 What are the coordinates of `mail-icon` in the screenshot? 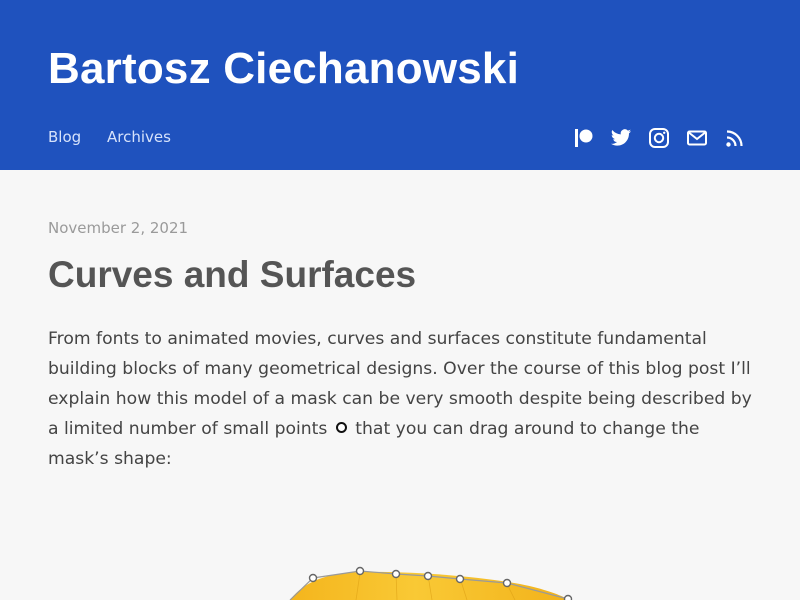 It's located at (697, 138).